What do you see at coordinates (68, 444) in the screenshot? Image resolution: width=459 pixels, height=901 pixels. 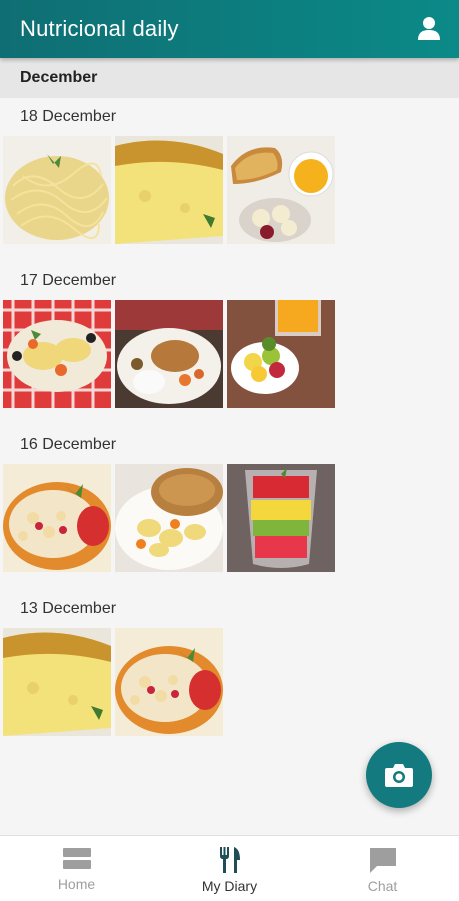 I see `day-label: 16 December` at bounding box center [68, 444].